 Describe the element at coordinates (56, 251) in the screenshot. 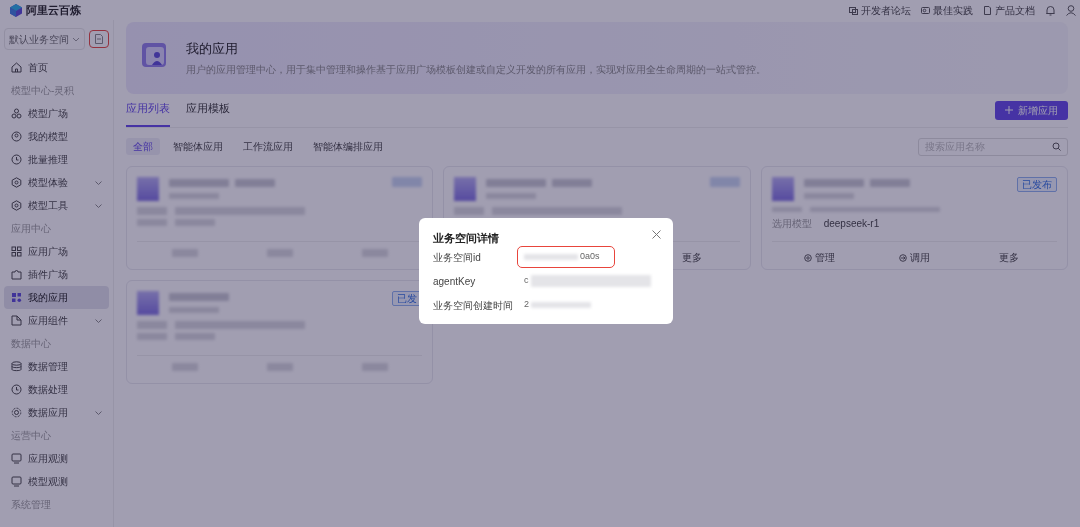

I see `sidebar-item: 应用广场` at that location.